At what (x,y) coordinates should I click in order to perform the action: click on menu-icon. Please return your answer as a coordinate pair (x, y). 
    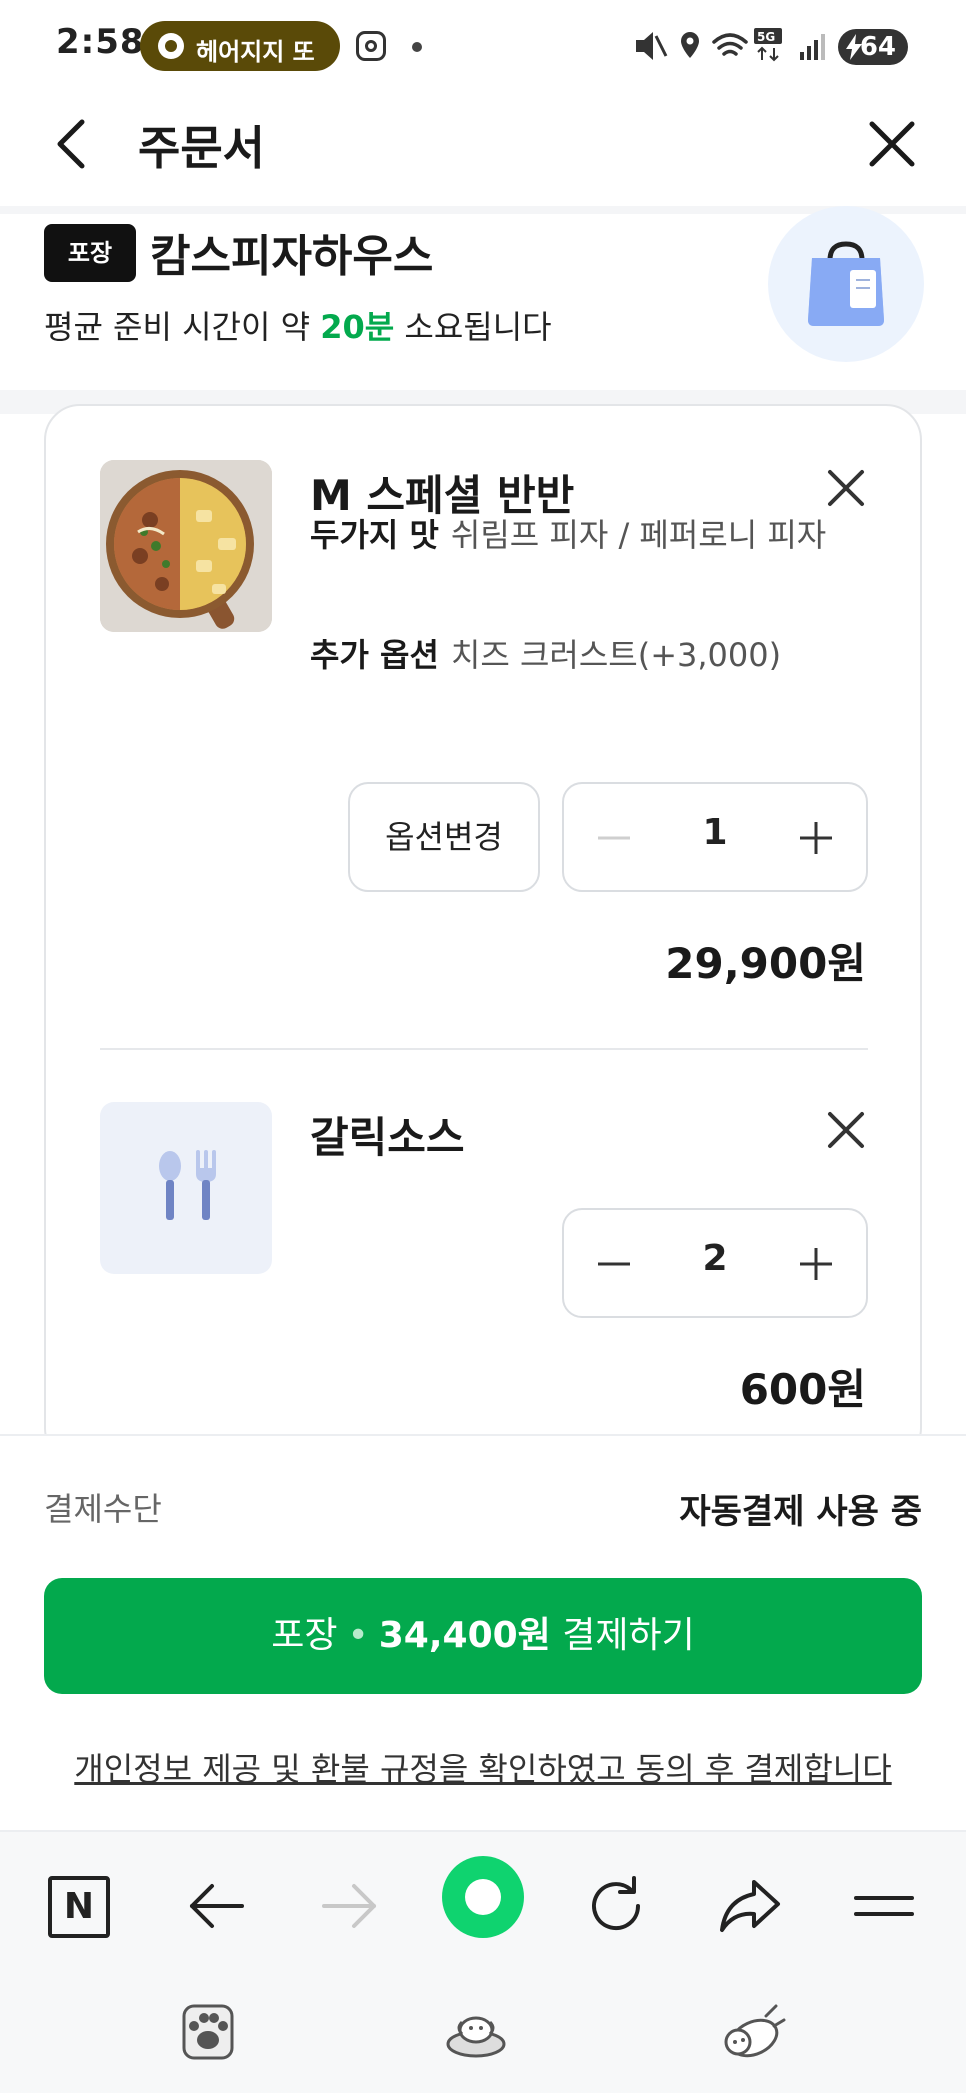
    Looking at the image, I should click on (884, 1906).